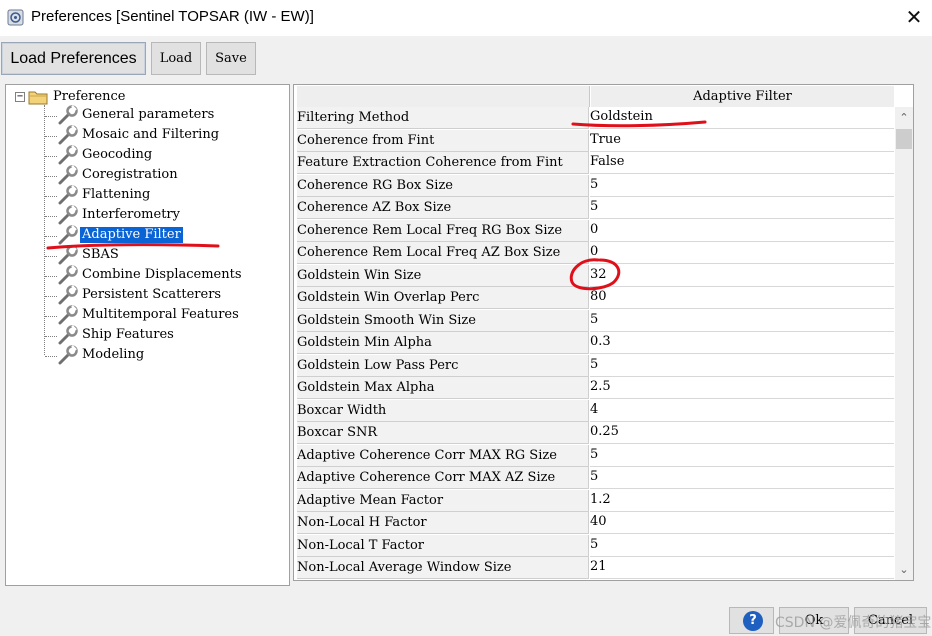 This screenshot has height=636, width=932. Describe the element at coordinates (117, 155) in the screenshot. I see `tree-item-label: Geocoding` at that location.